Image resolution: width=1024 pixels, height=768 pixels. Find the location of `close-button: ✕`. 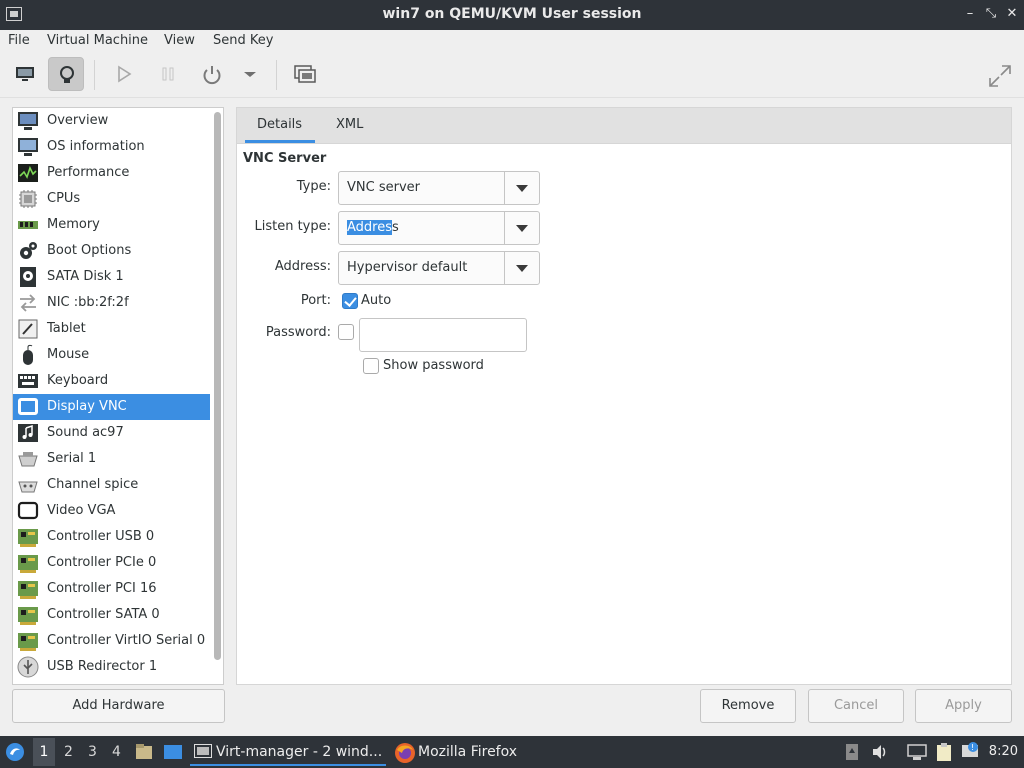

close-button: ✕ is located at coordinates (1012, 14).